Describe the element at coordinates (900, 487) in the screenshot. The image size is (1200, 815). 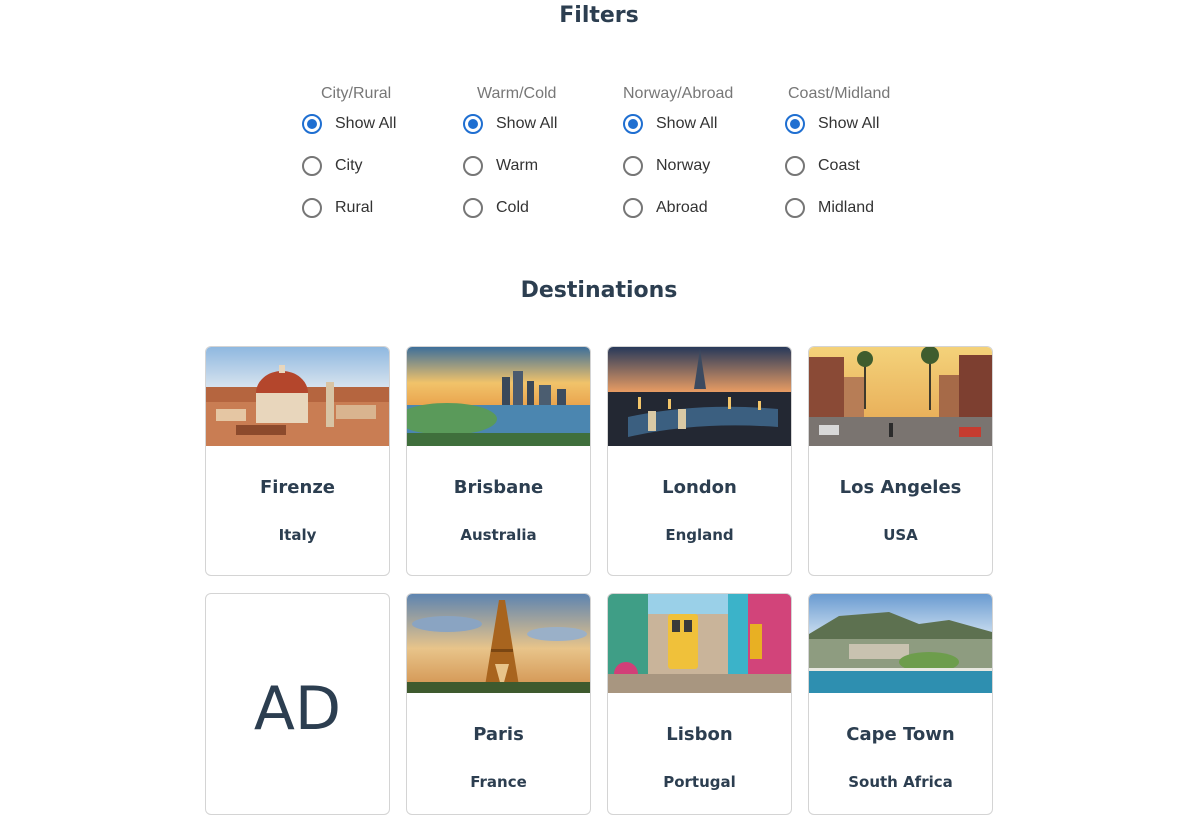
I see `card-city: Los Angeles` at that location.